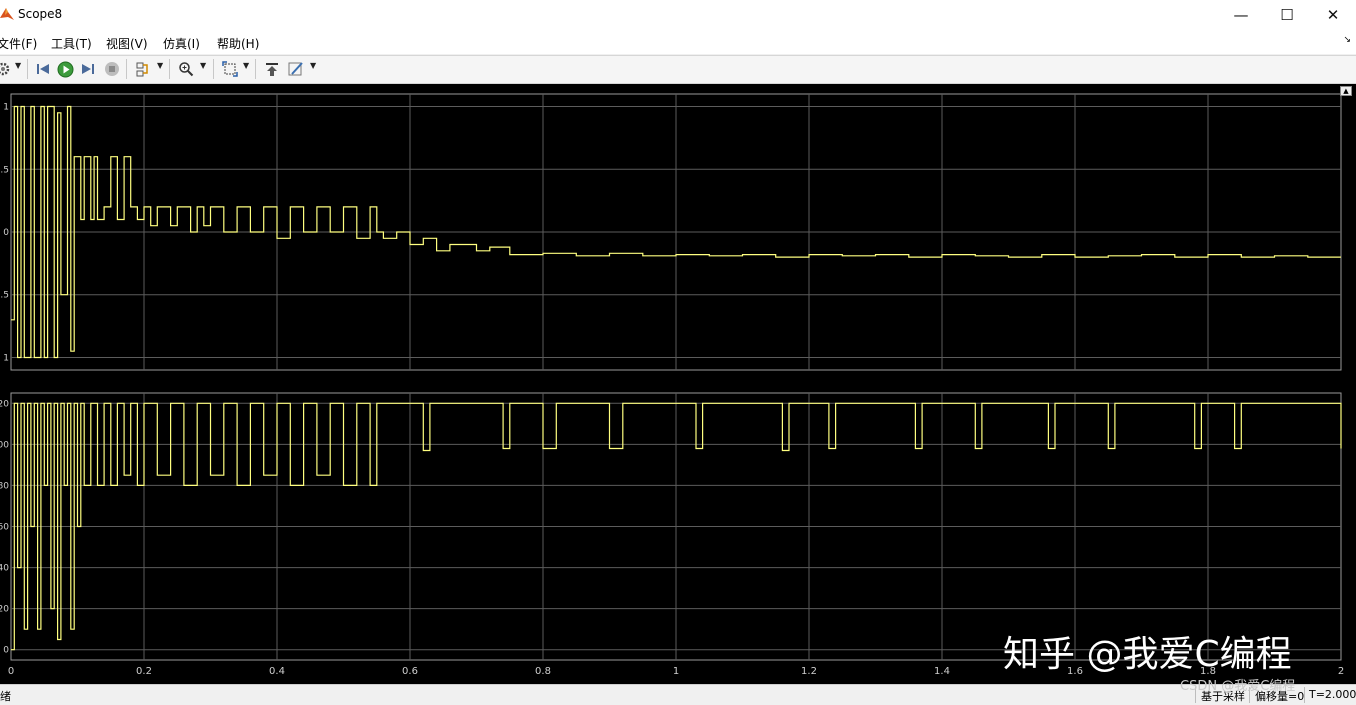  Describe the element at coordinates (238, 43) in the screenshot. I see `menu-help: 帮助(H)` at that location.